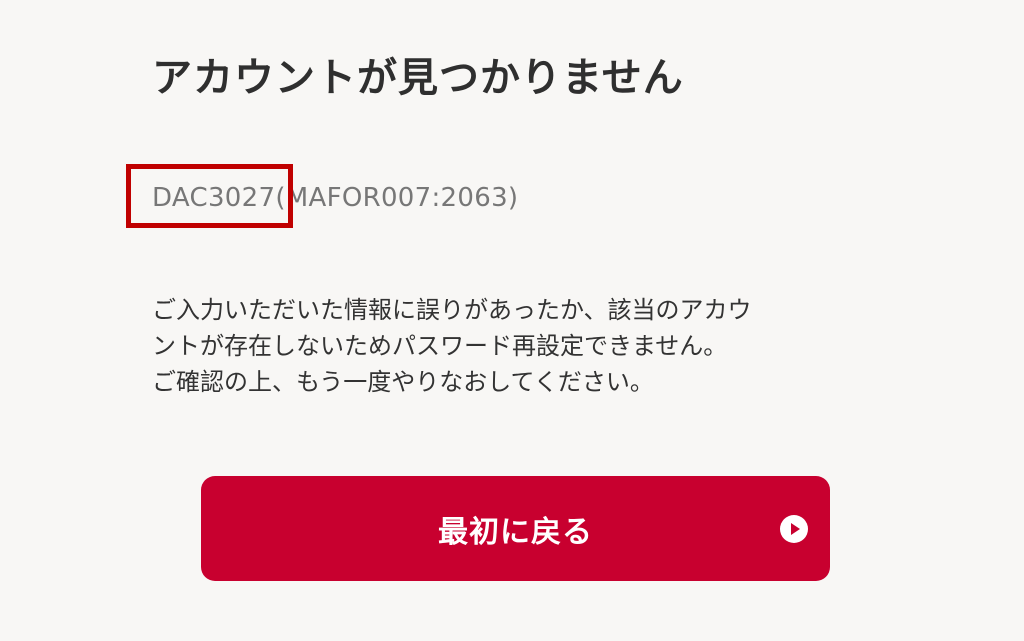 The height and width of the screenshot is (641, 1024). What do you see at coordinates (403, 382) in the screenshot?
I see `error-message-line: ご確認の上、もう一度やりなおしてください。` at bounding box center [403, 382].